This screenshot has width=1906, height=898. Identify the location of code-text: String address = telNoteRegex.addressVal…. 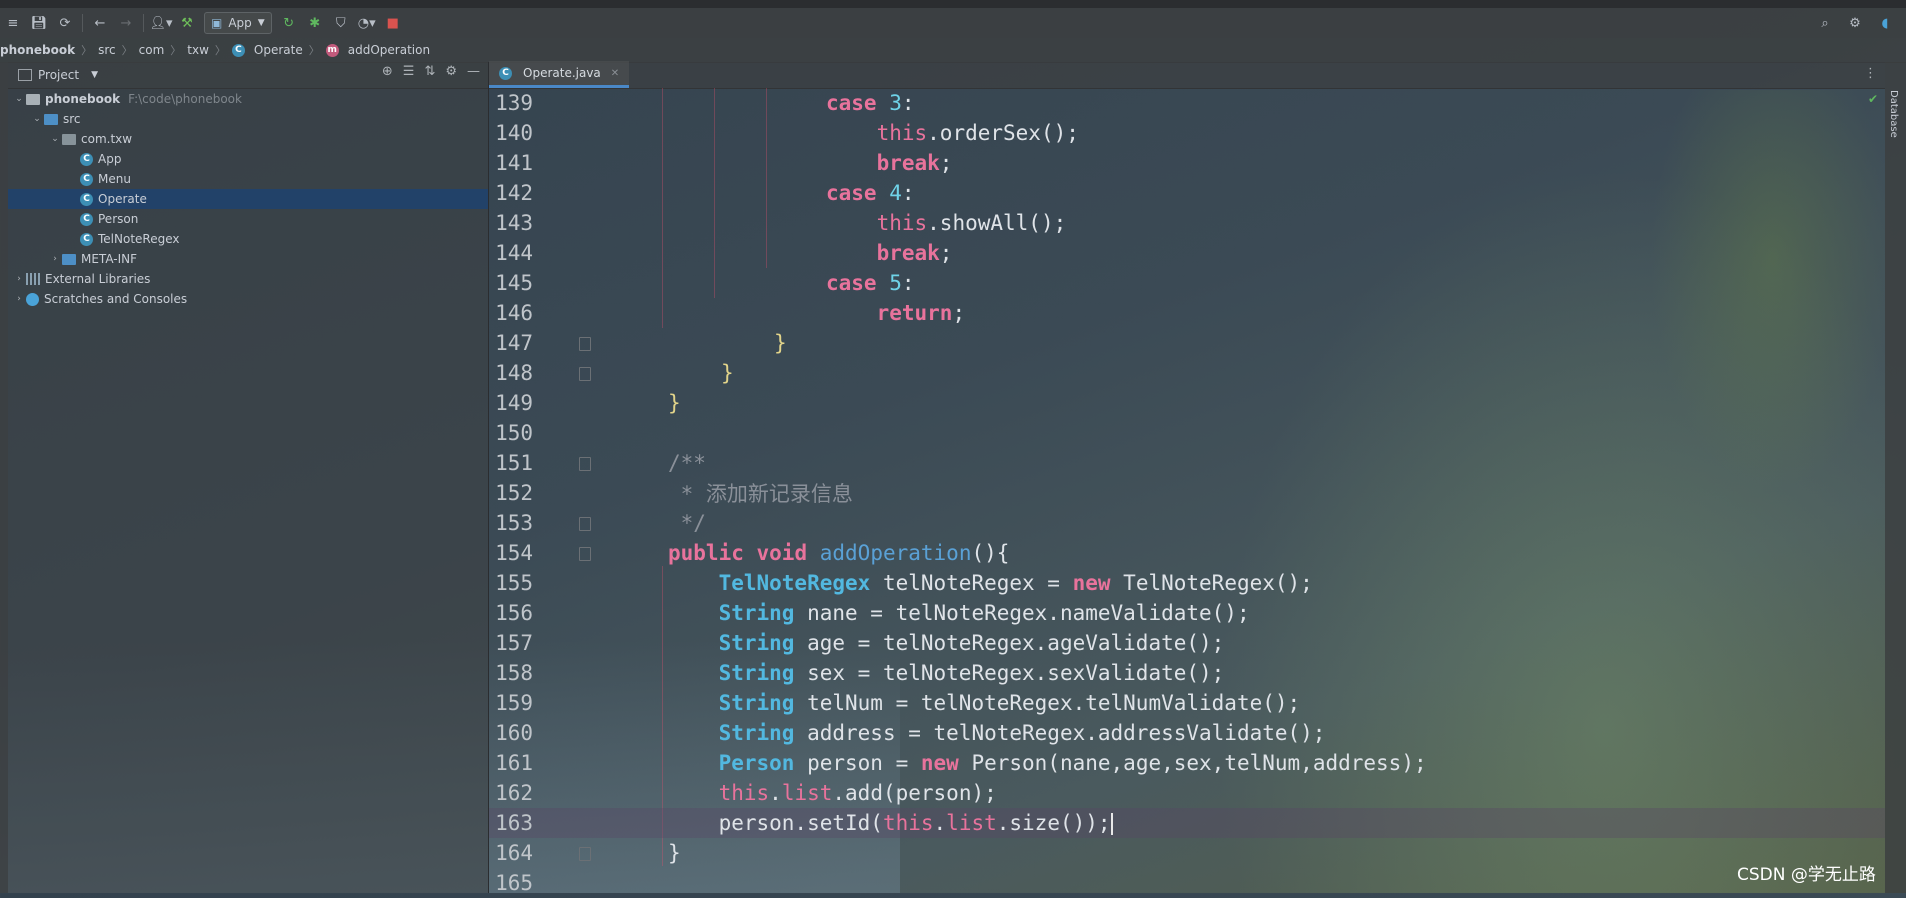
(1022, 733).